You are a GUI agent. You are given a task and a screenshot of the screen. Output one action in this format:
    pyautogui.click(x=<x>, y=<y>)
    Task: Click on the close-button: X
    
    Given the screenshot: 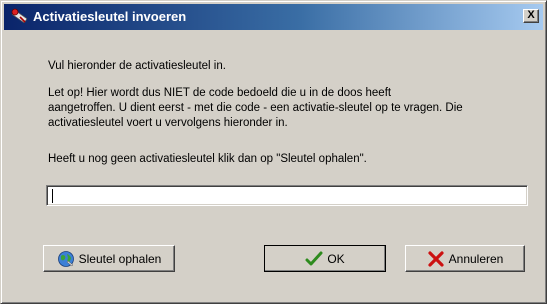 What is the action you would take?
    pyautogui.click(x=531, y=16)
    